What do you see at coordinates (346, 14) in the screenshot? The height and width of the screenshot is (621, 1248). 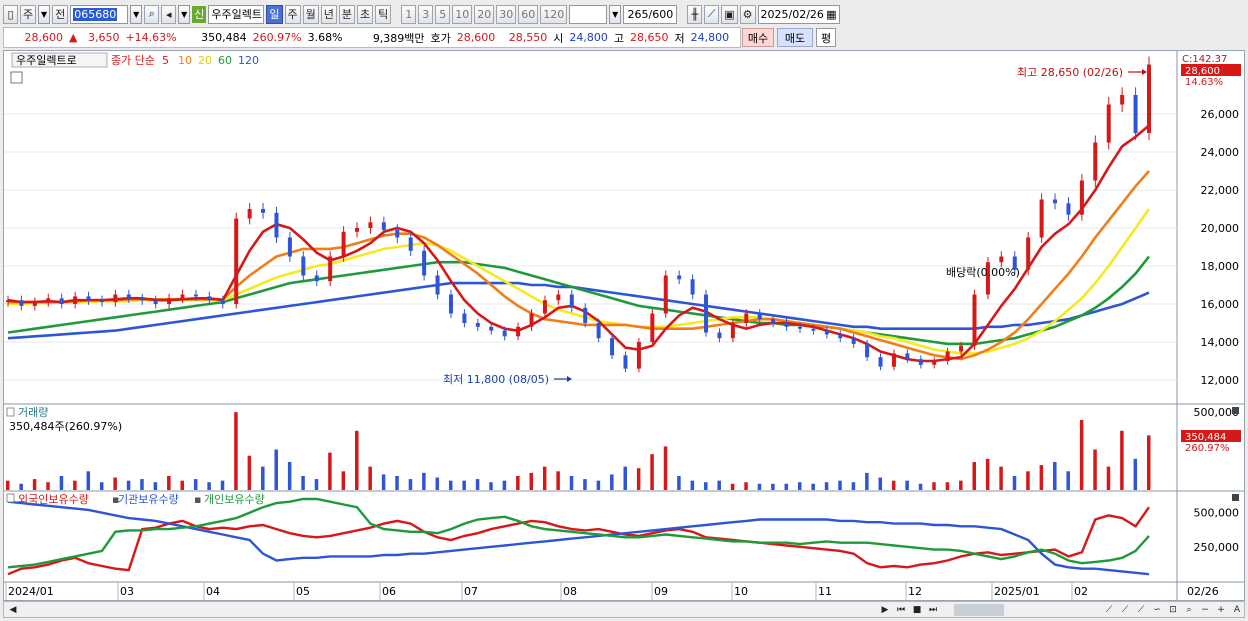 I see `period-minute: 분` at bounding box center [346, 14].